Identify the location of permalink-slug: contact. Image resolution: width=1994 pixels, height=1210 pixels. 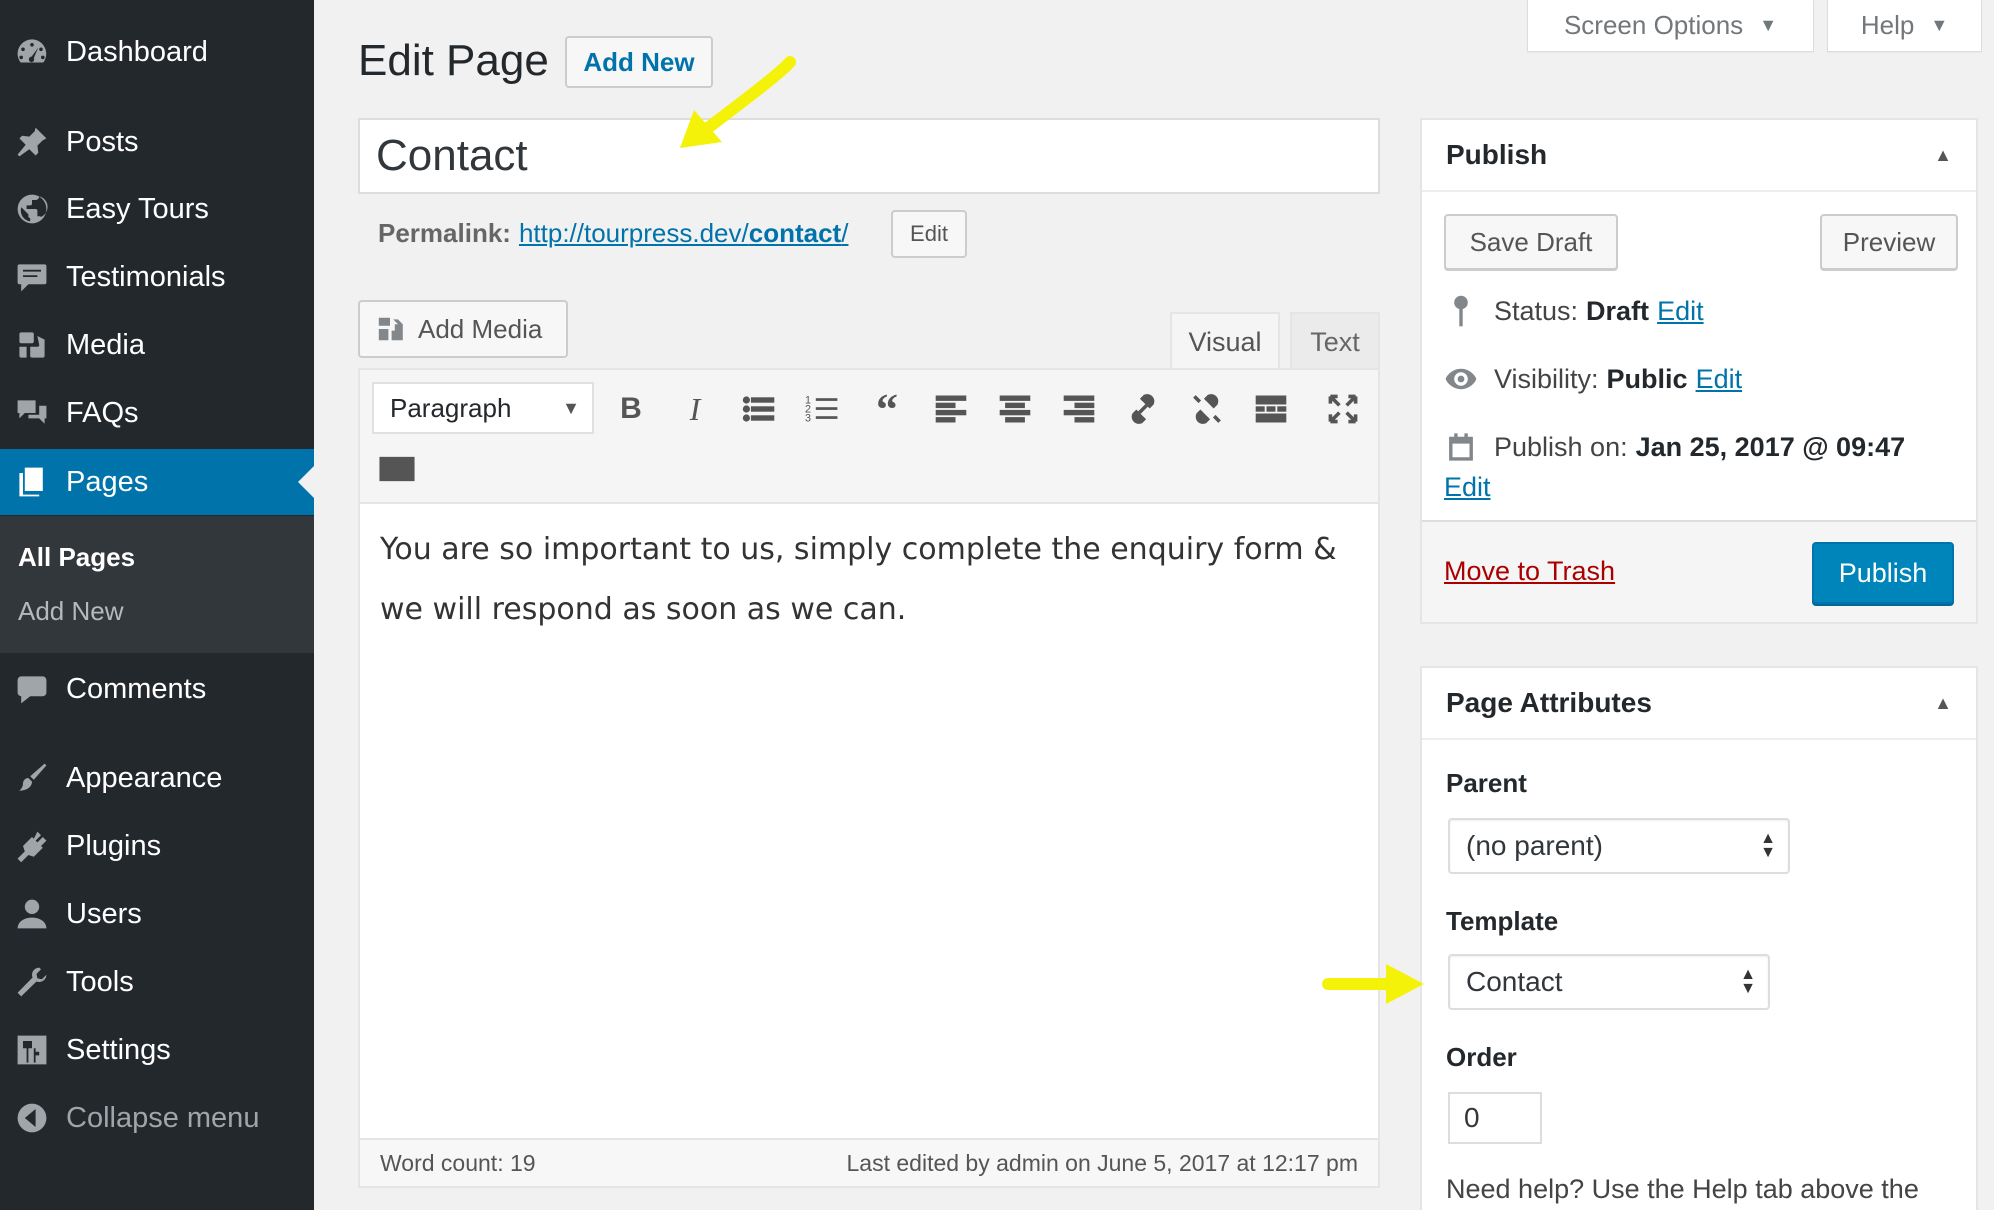
(795, 233).